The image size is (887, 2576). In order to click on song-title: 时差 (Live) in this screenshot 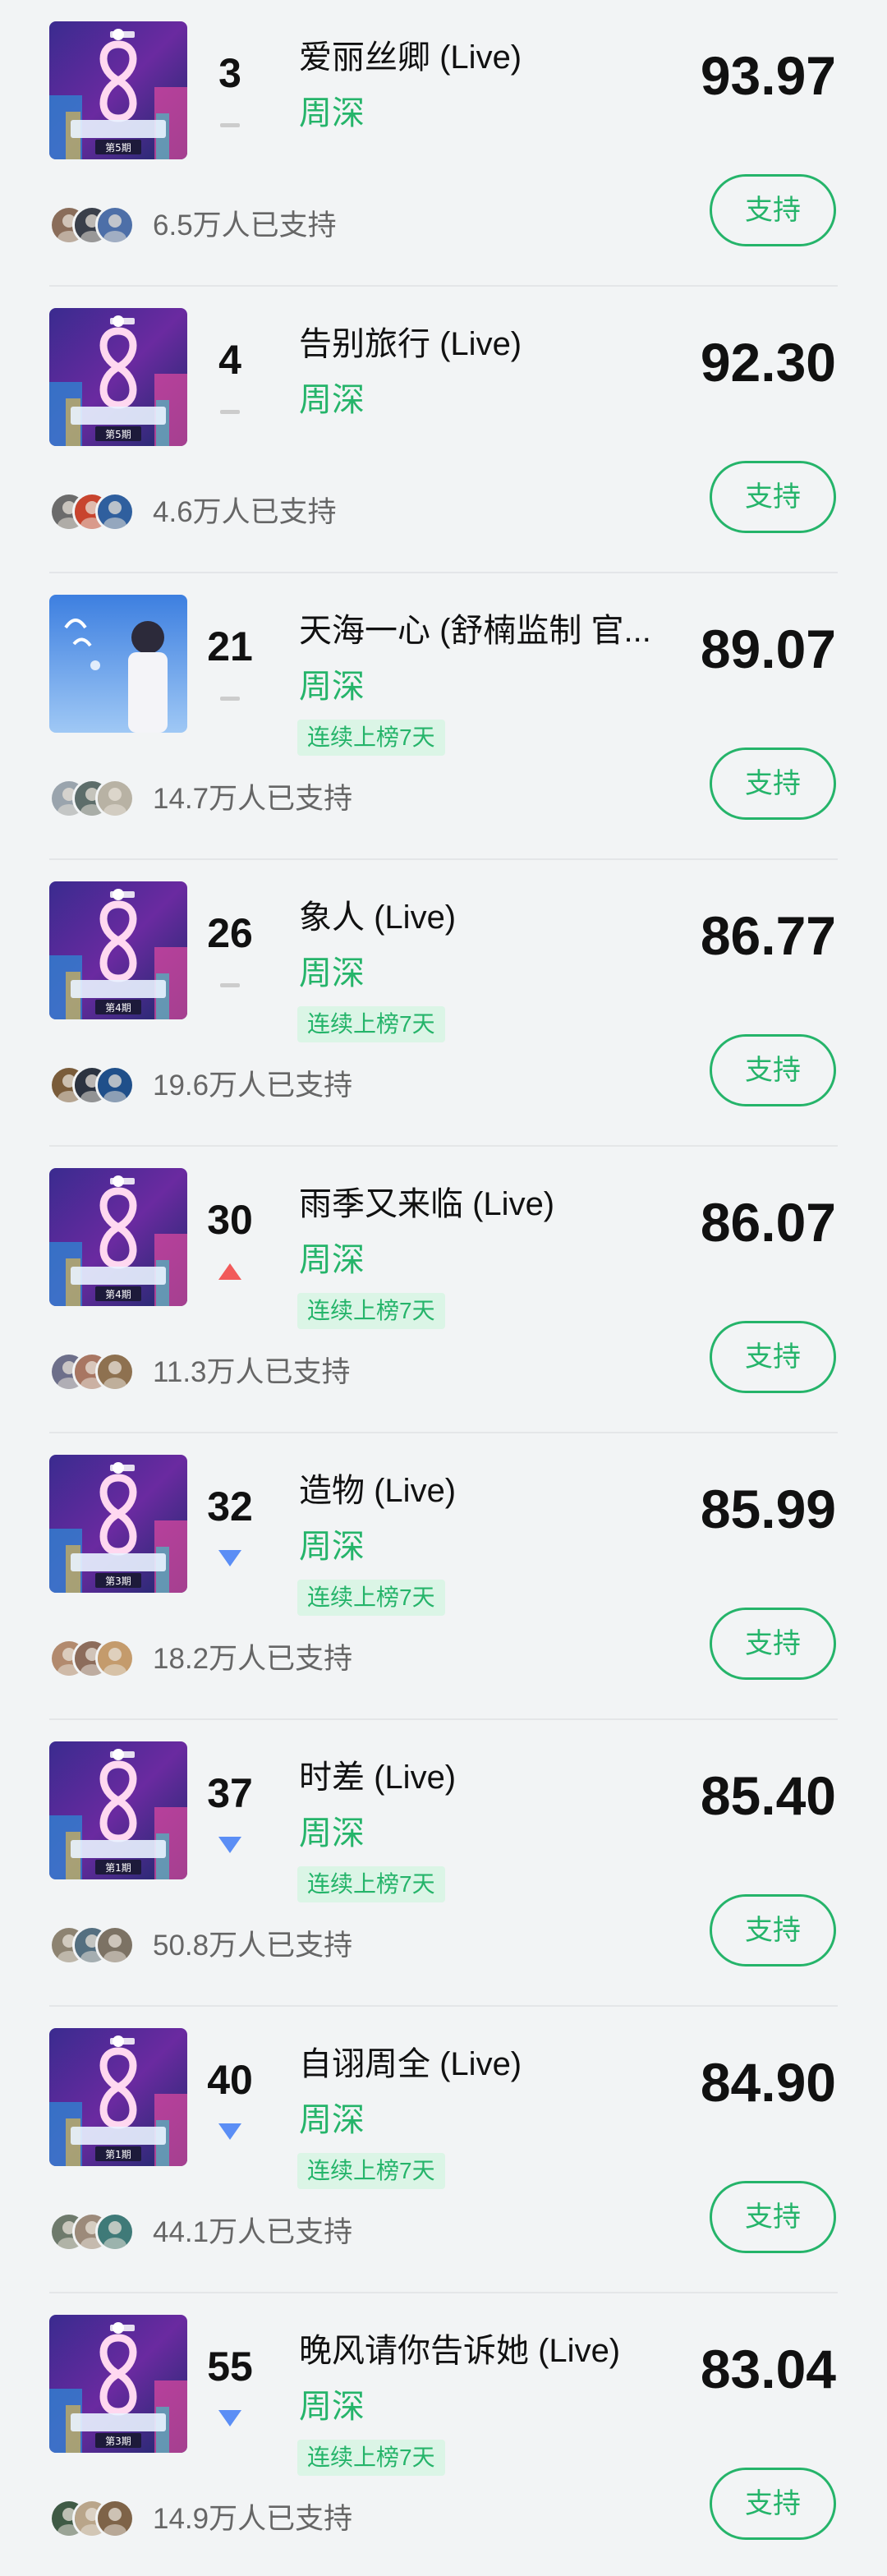, I will do `click(484, 1777)`.